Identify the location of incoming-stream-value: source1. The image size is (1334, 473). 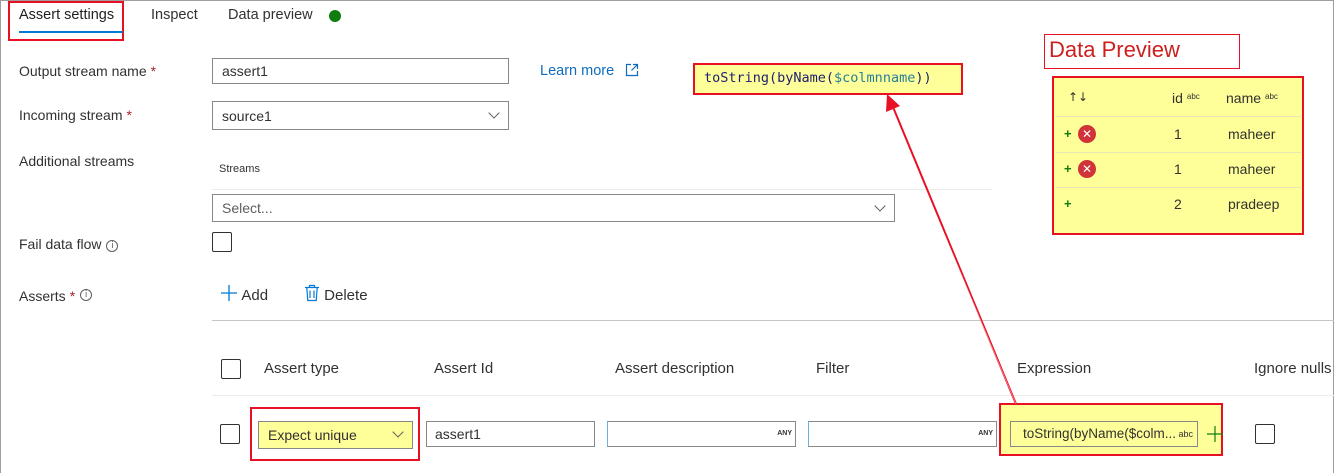
(247, 116).